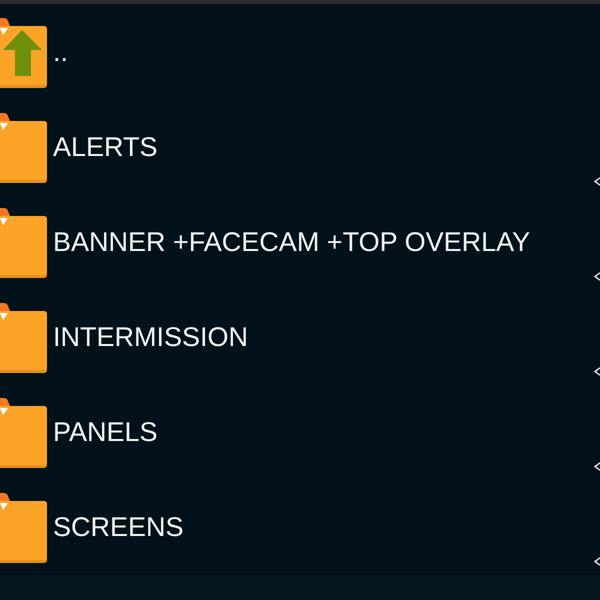 This screenshot has height=600, width=600. What do you see at coordinates (291, 242) in the screenshot?
I see `folder-name: BANNER +FACECAM +TOP OVERLAY` at bounding box center [291, 242].